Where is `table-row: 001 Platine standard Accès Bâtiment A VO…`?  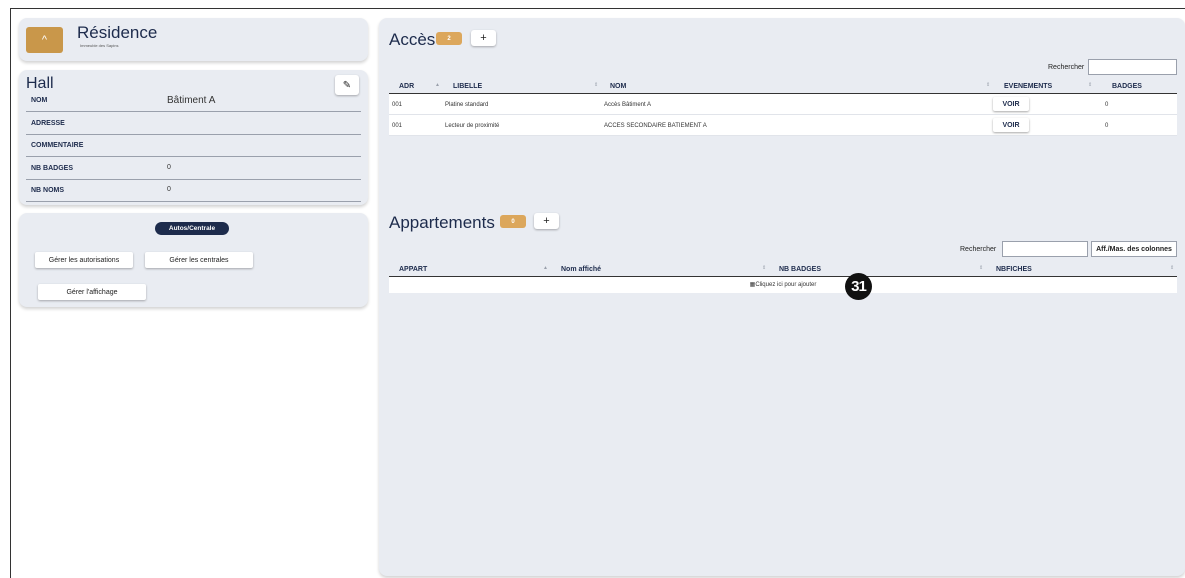
table-row: 001 Platine standard Accès Bâtiment A VO… is located at coordinates (783, 104).